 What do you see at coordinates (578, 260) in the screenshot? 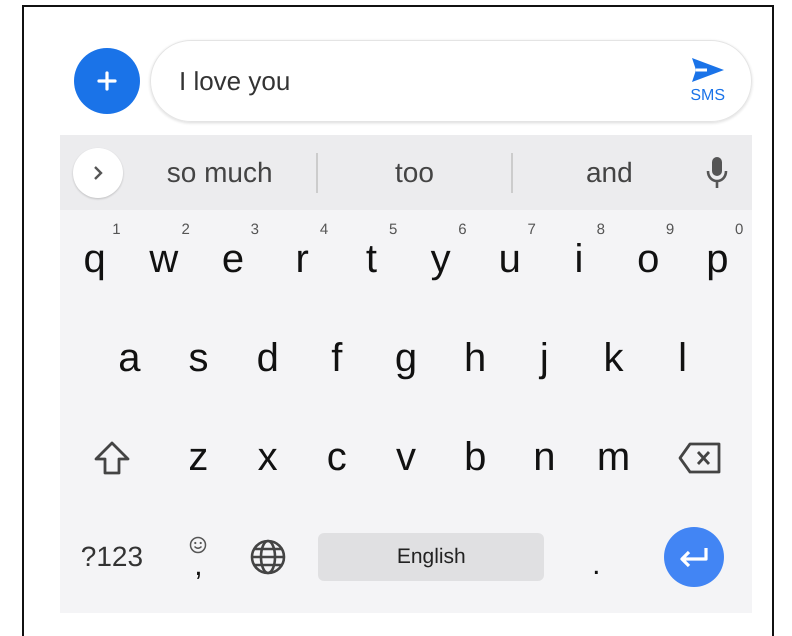
I see `letter-key: i 8` at bounding box center [578, 260].